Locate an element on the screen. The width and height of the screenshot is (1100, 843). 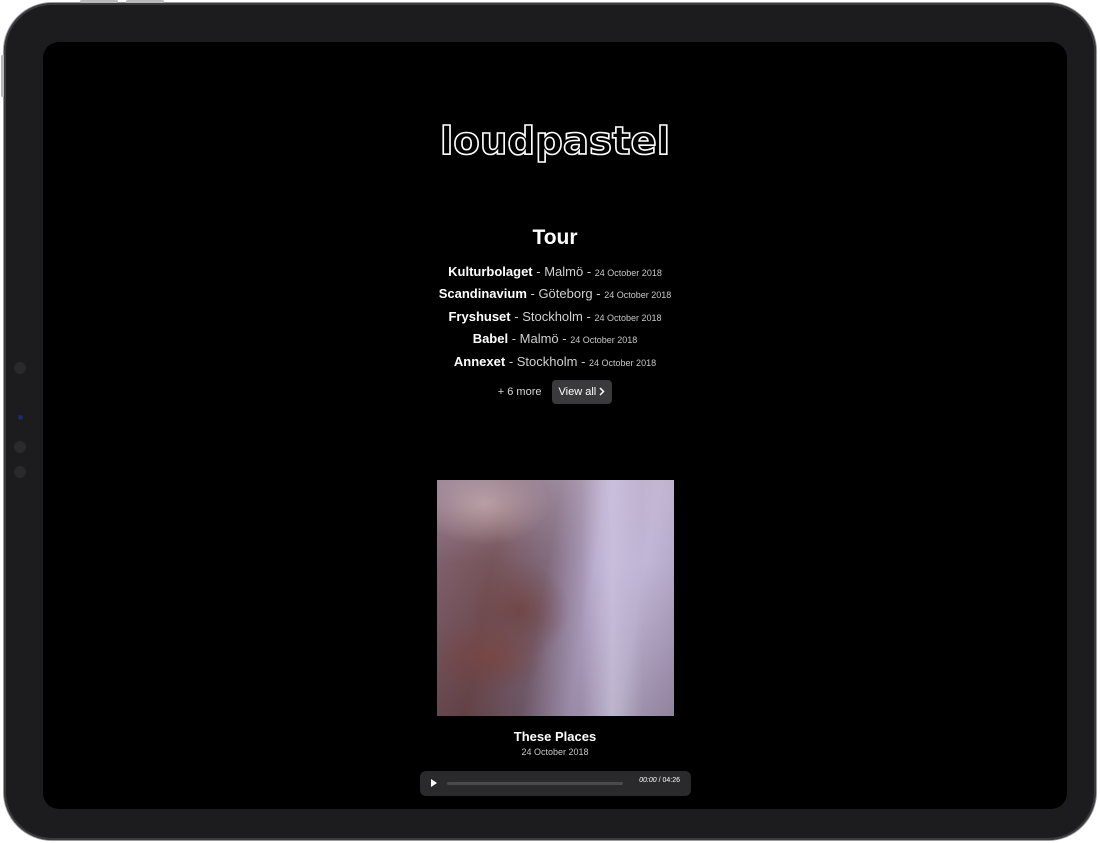
event-venue: Babel is located at coordinates (490, 339).